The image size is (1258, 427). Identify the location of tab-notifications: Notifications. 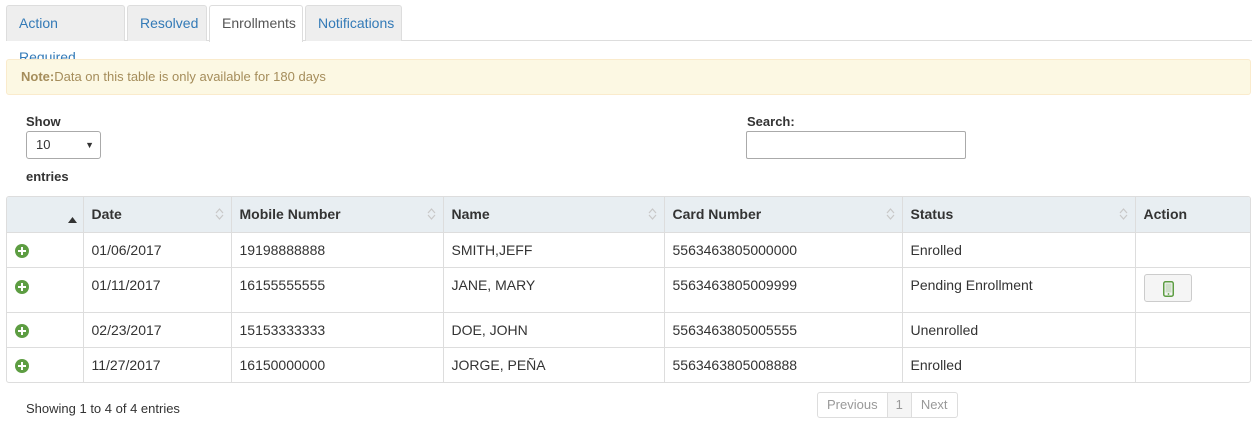
(353, 23).